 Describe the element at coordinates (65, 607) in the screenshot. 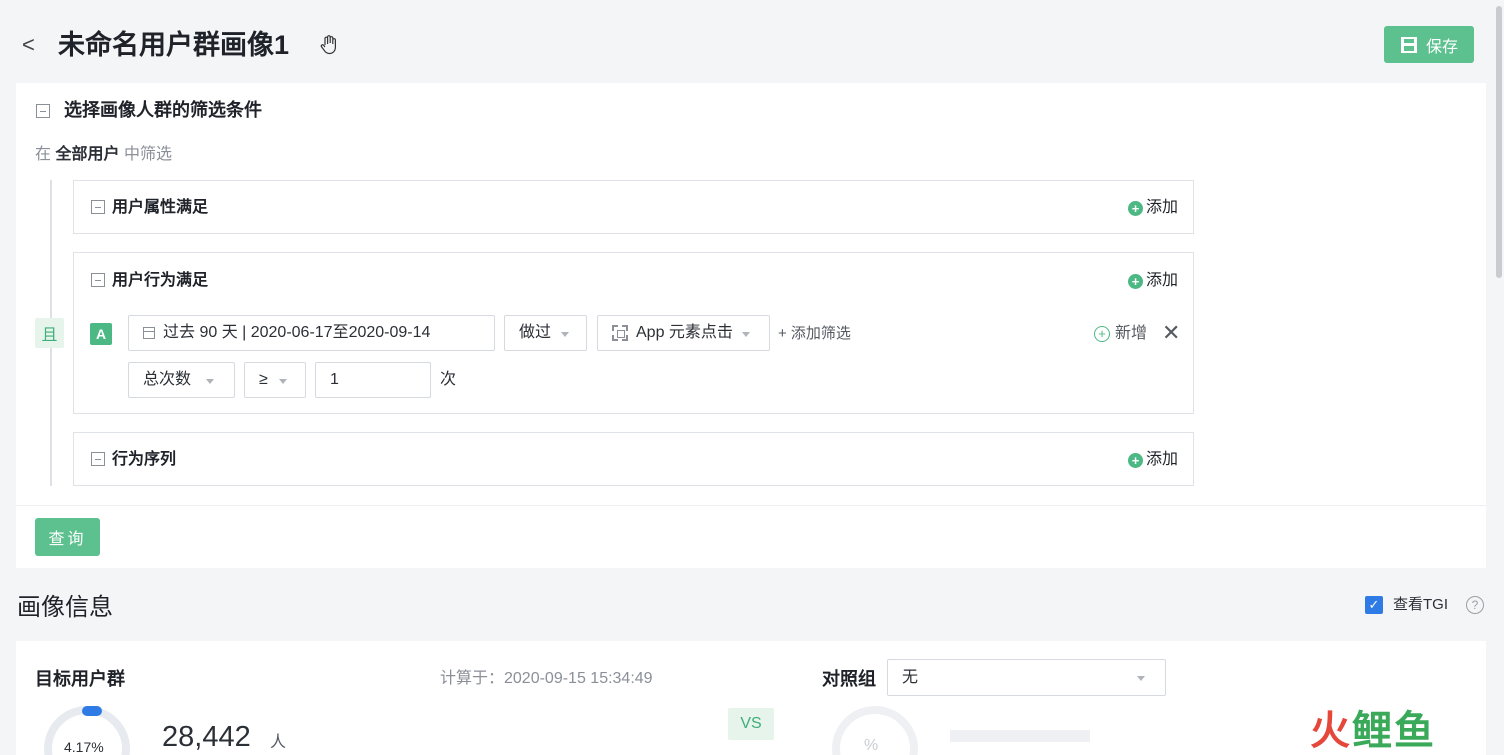

I see `portrait-section-title: 画像信息` at that location.